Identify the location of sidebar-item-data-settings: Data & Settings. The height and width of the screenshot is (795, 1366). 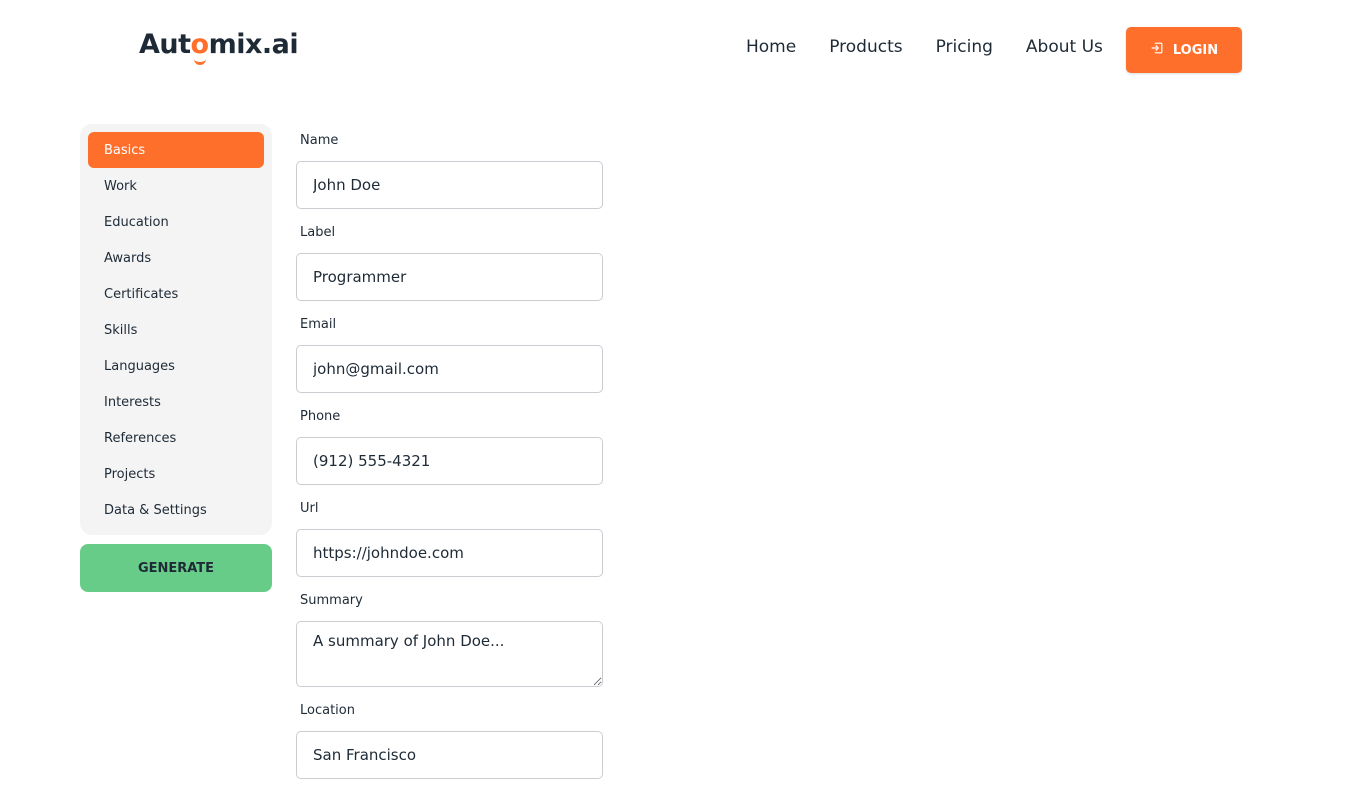
(176, 510).